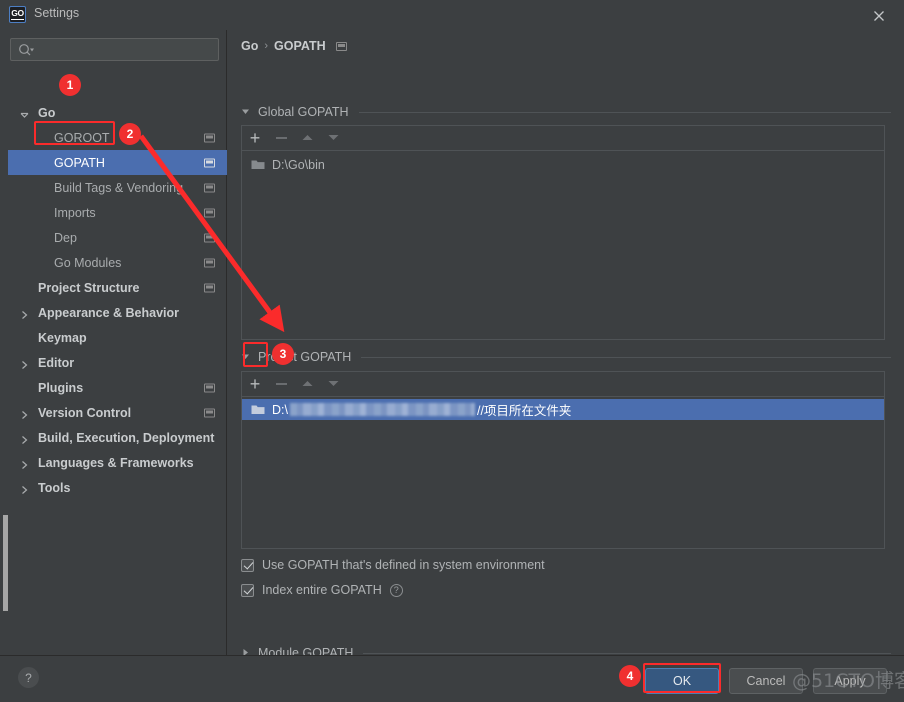  I want to click on project-gopath-move-up-button, so click(307, 384).